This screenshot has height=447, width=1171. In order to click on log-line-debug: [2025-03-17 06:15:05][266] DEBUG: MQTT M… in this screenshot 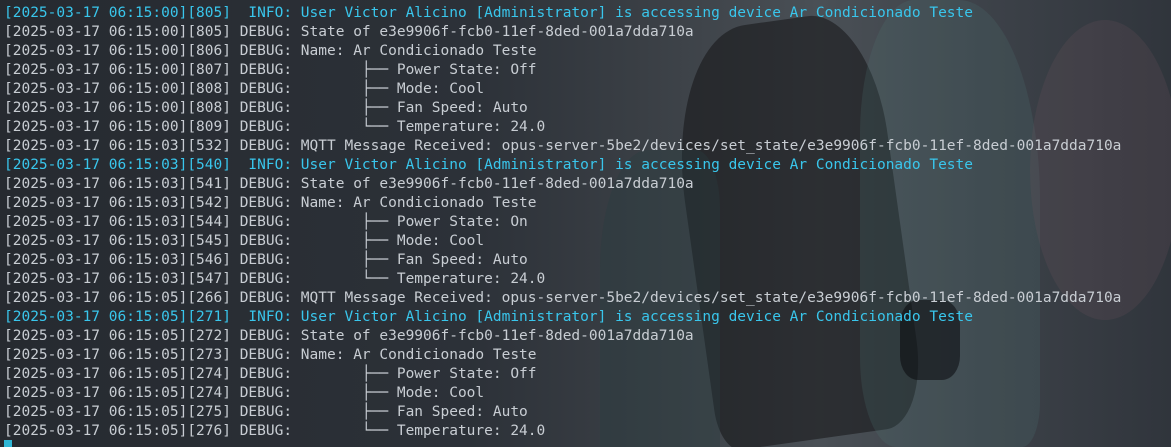, I will do `click(563, 298)`.